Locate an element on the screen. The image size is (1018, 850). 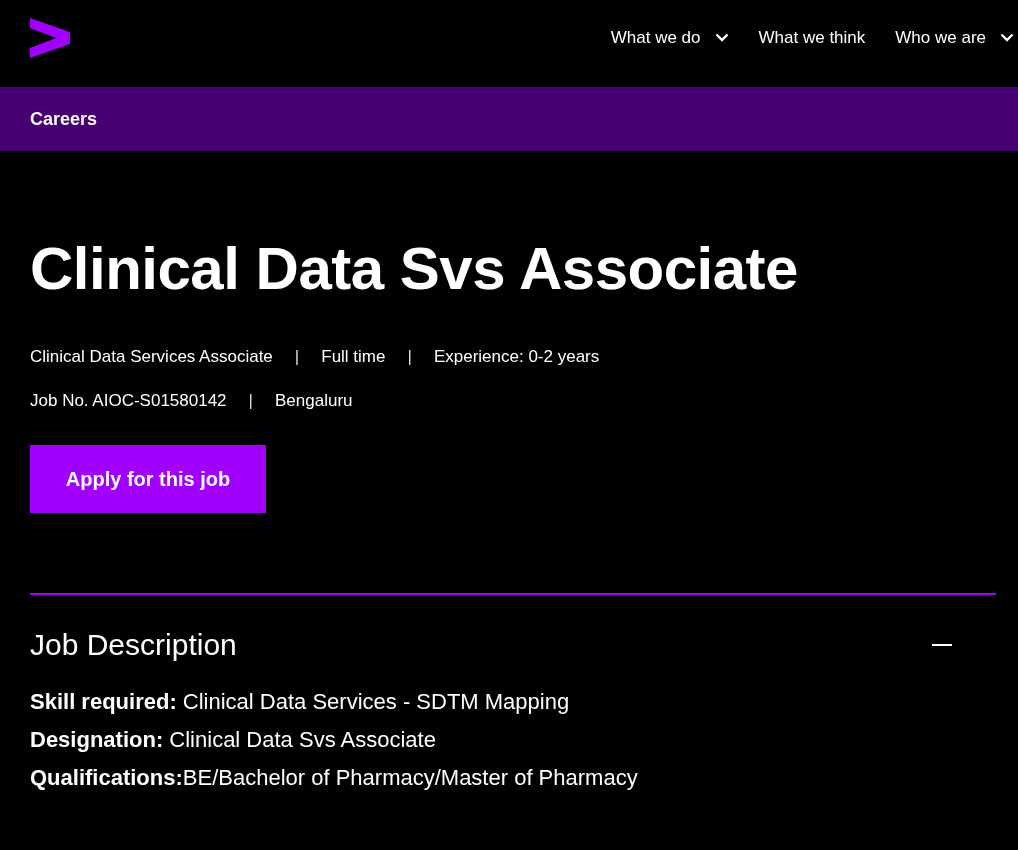
job-detail: Job No. AIOC-S01580142 is located at coordinates (128, 401).